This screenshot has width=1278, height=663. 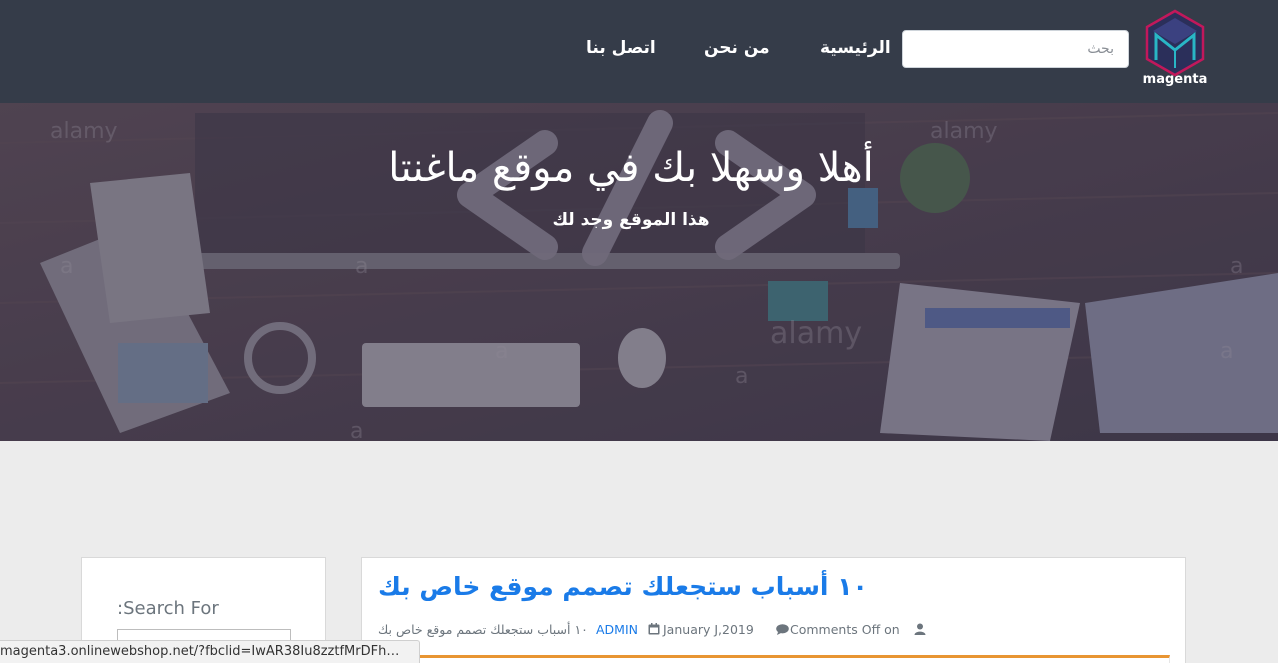 What do you see at coordinates (737, 48) in the screenshot?
I see `nav-about-link: من نحن` at bounding box center [737, 48].